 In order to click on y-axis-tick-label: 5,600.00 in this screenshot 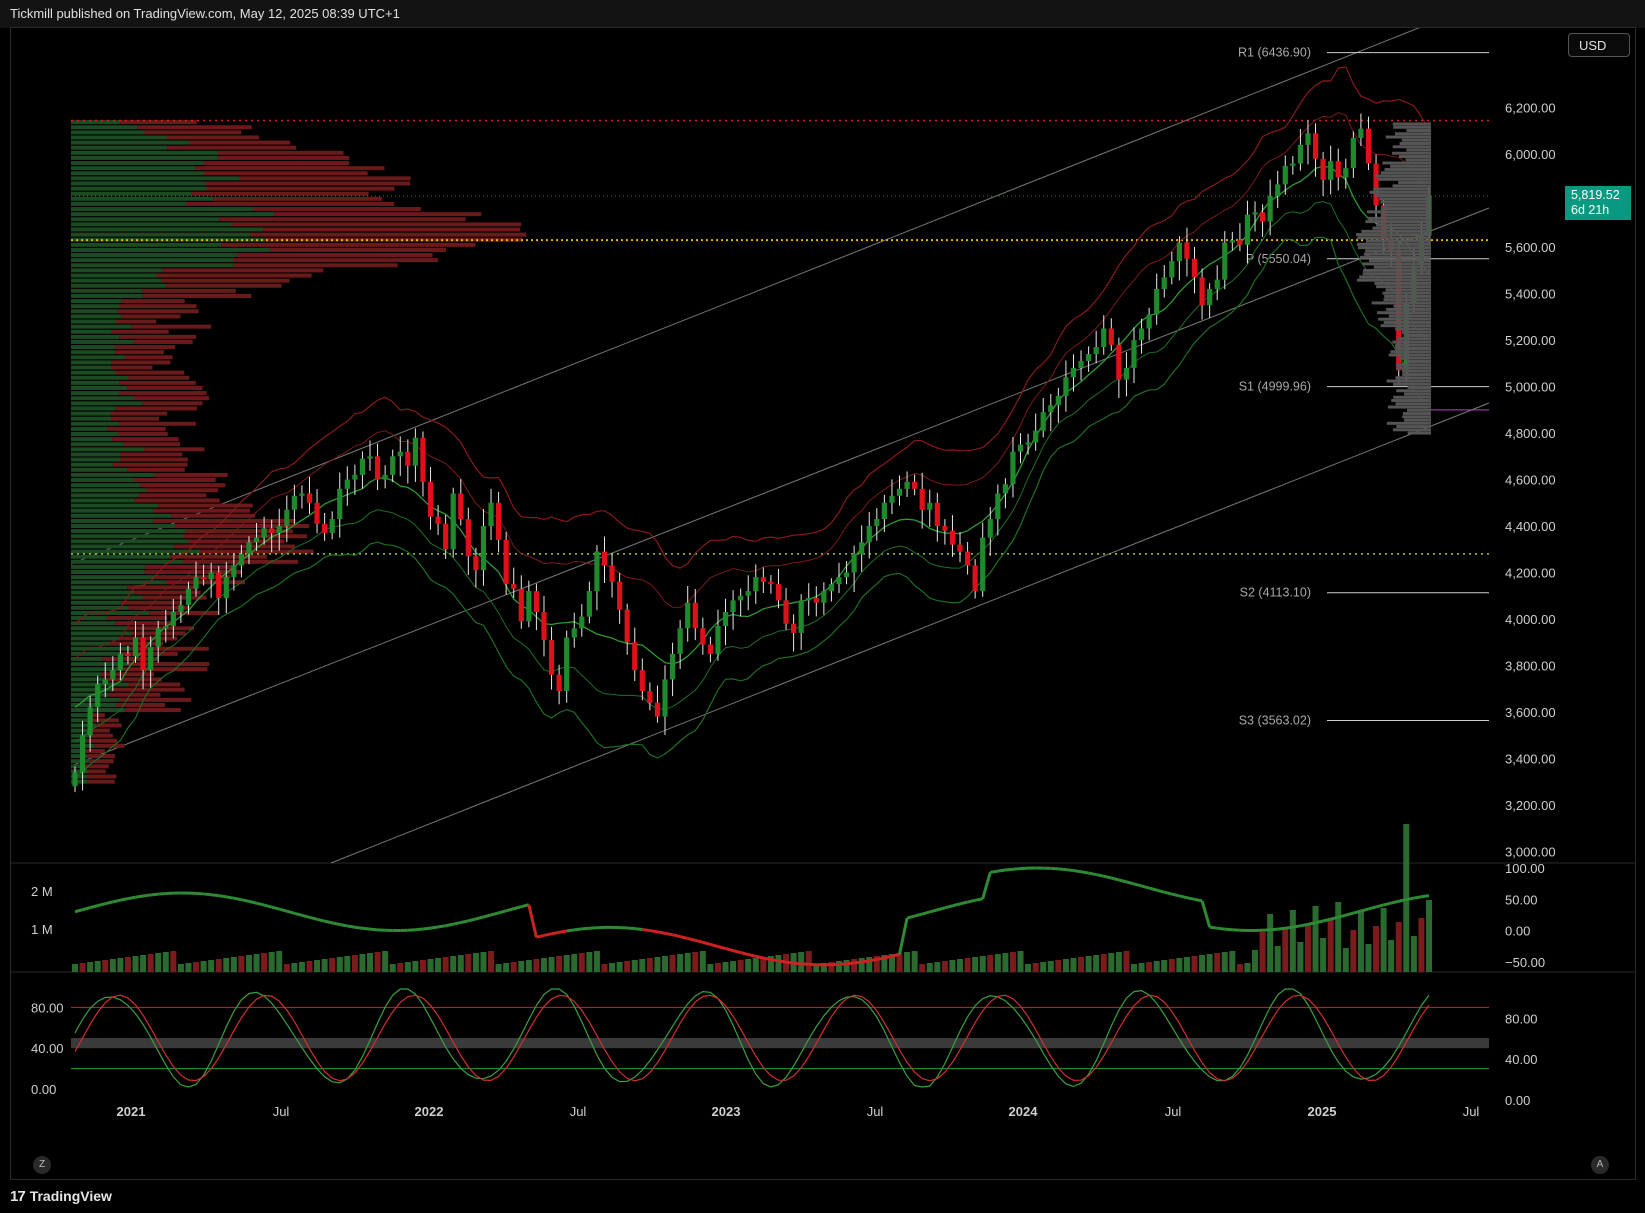, I will do `click(1530, 247)`.